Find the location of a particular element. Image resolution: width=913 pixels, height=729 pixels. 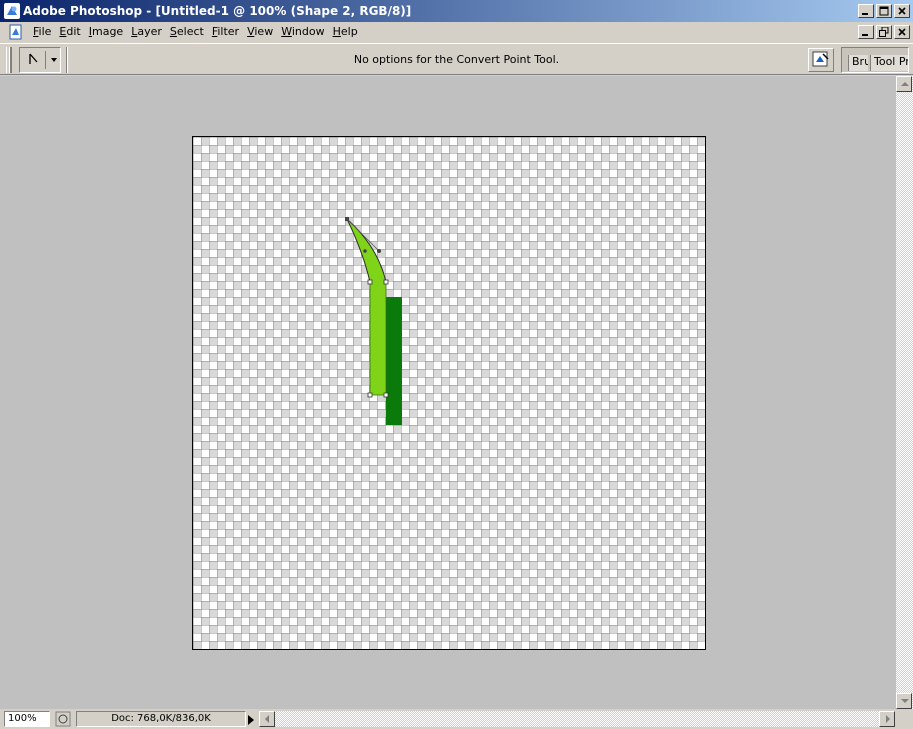

palette-well: Bru Tool Pr is located at coordinates (875, 60).